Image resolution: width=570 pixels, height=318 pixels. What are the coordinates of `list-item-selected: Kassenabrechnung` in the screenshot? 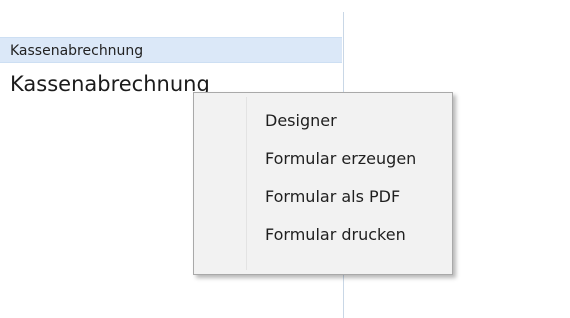 It's located at (171, 50).